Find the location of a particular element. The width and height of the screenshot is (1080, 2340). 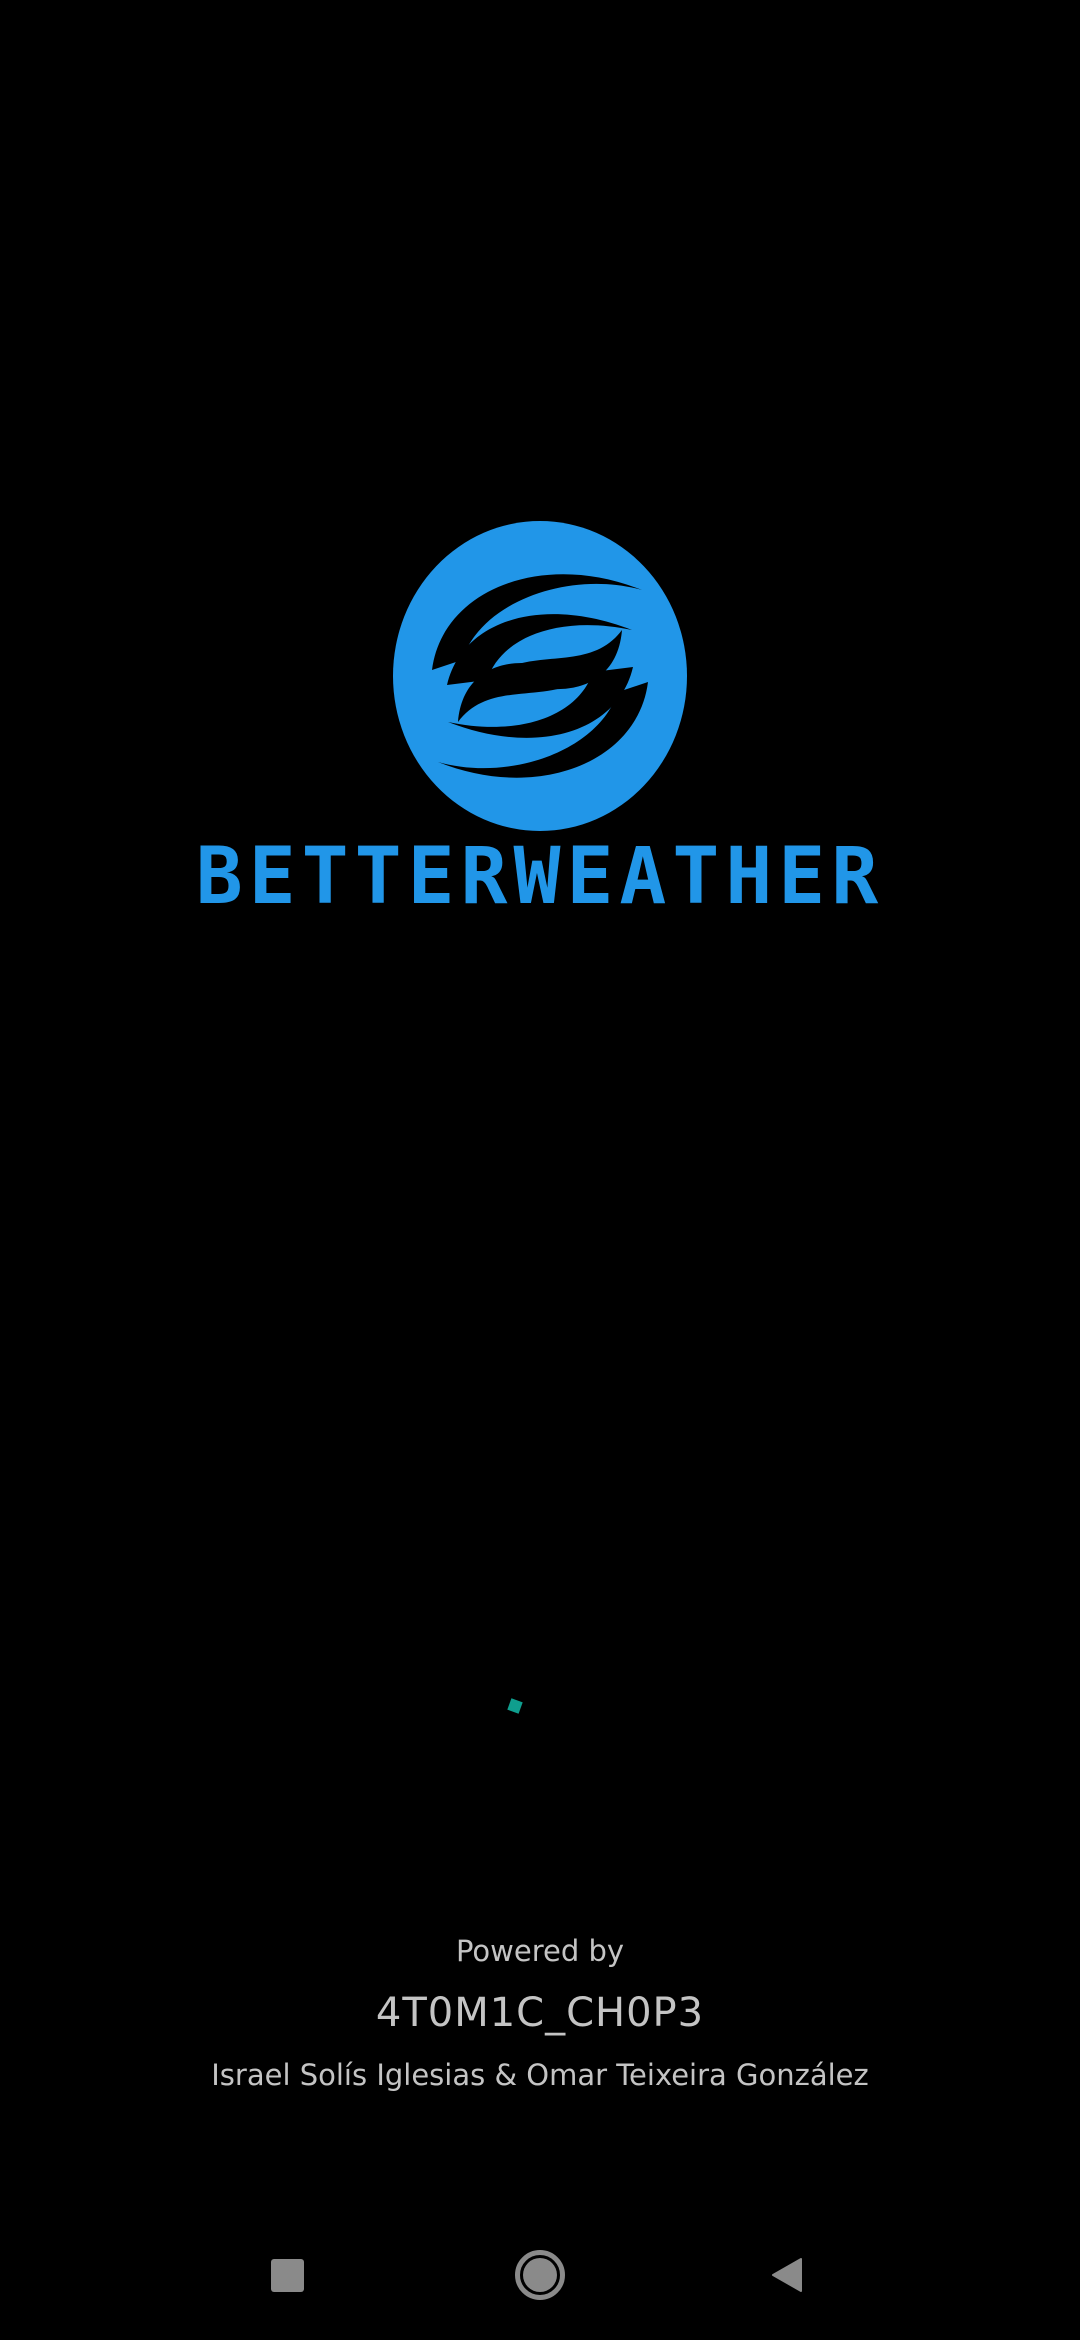

back-button is located at coordinates (787, 2275).